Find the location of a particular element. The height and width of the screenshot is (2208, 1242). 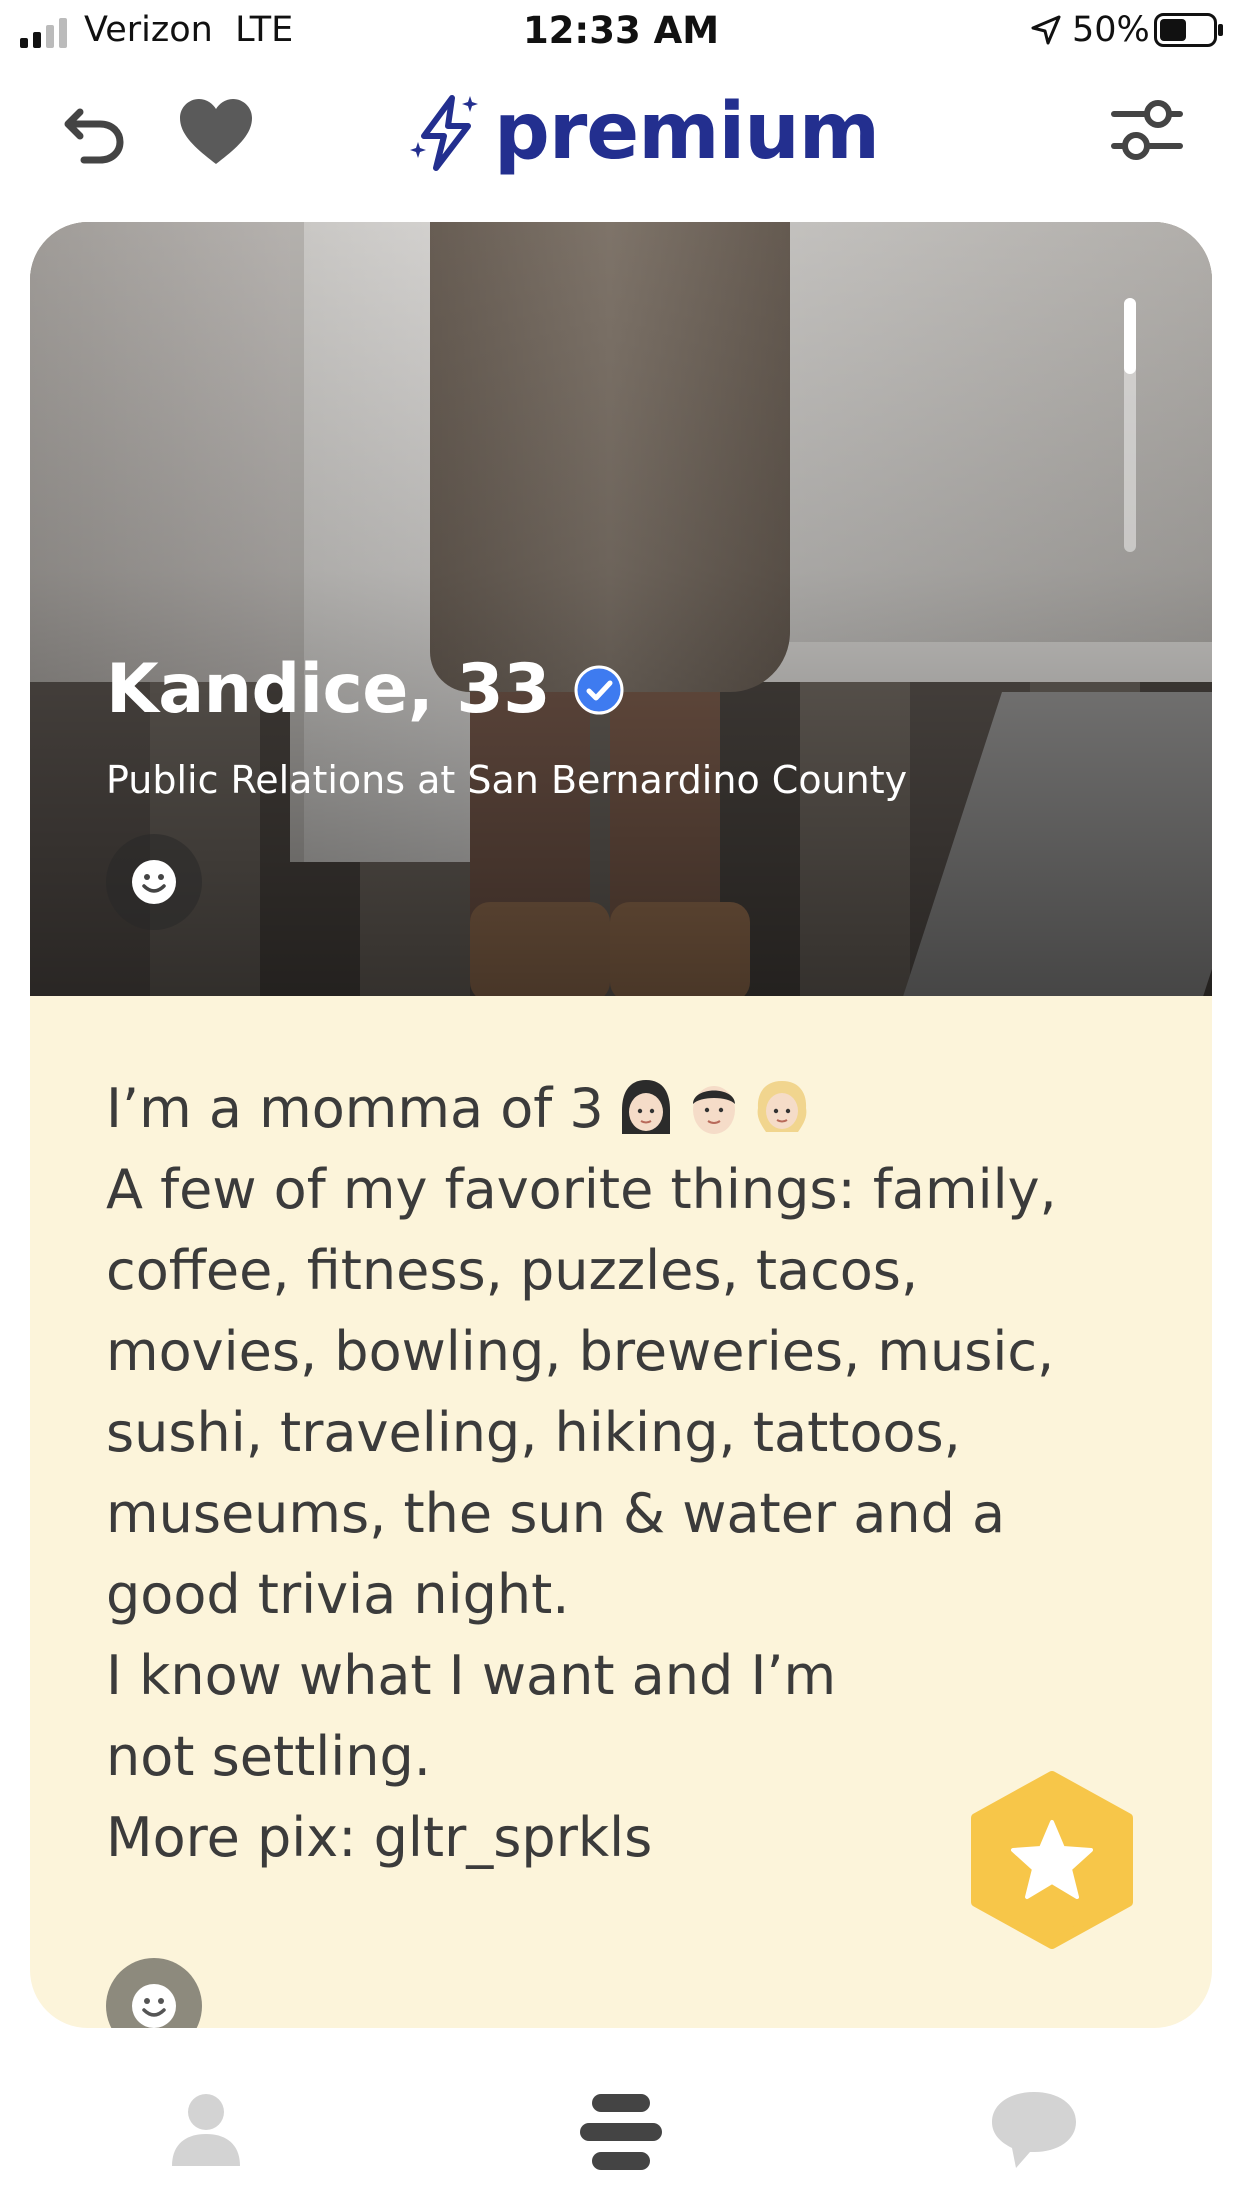

photo-scroll-thumb is located at coordinates (1130, 336).